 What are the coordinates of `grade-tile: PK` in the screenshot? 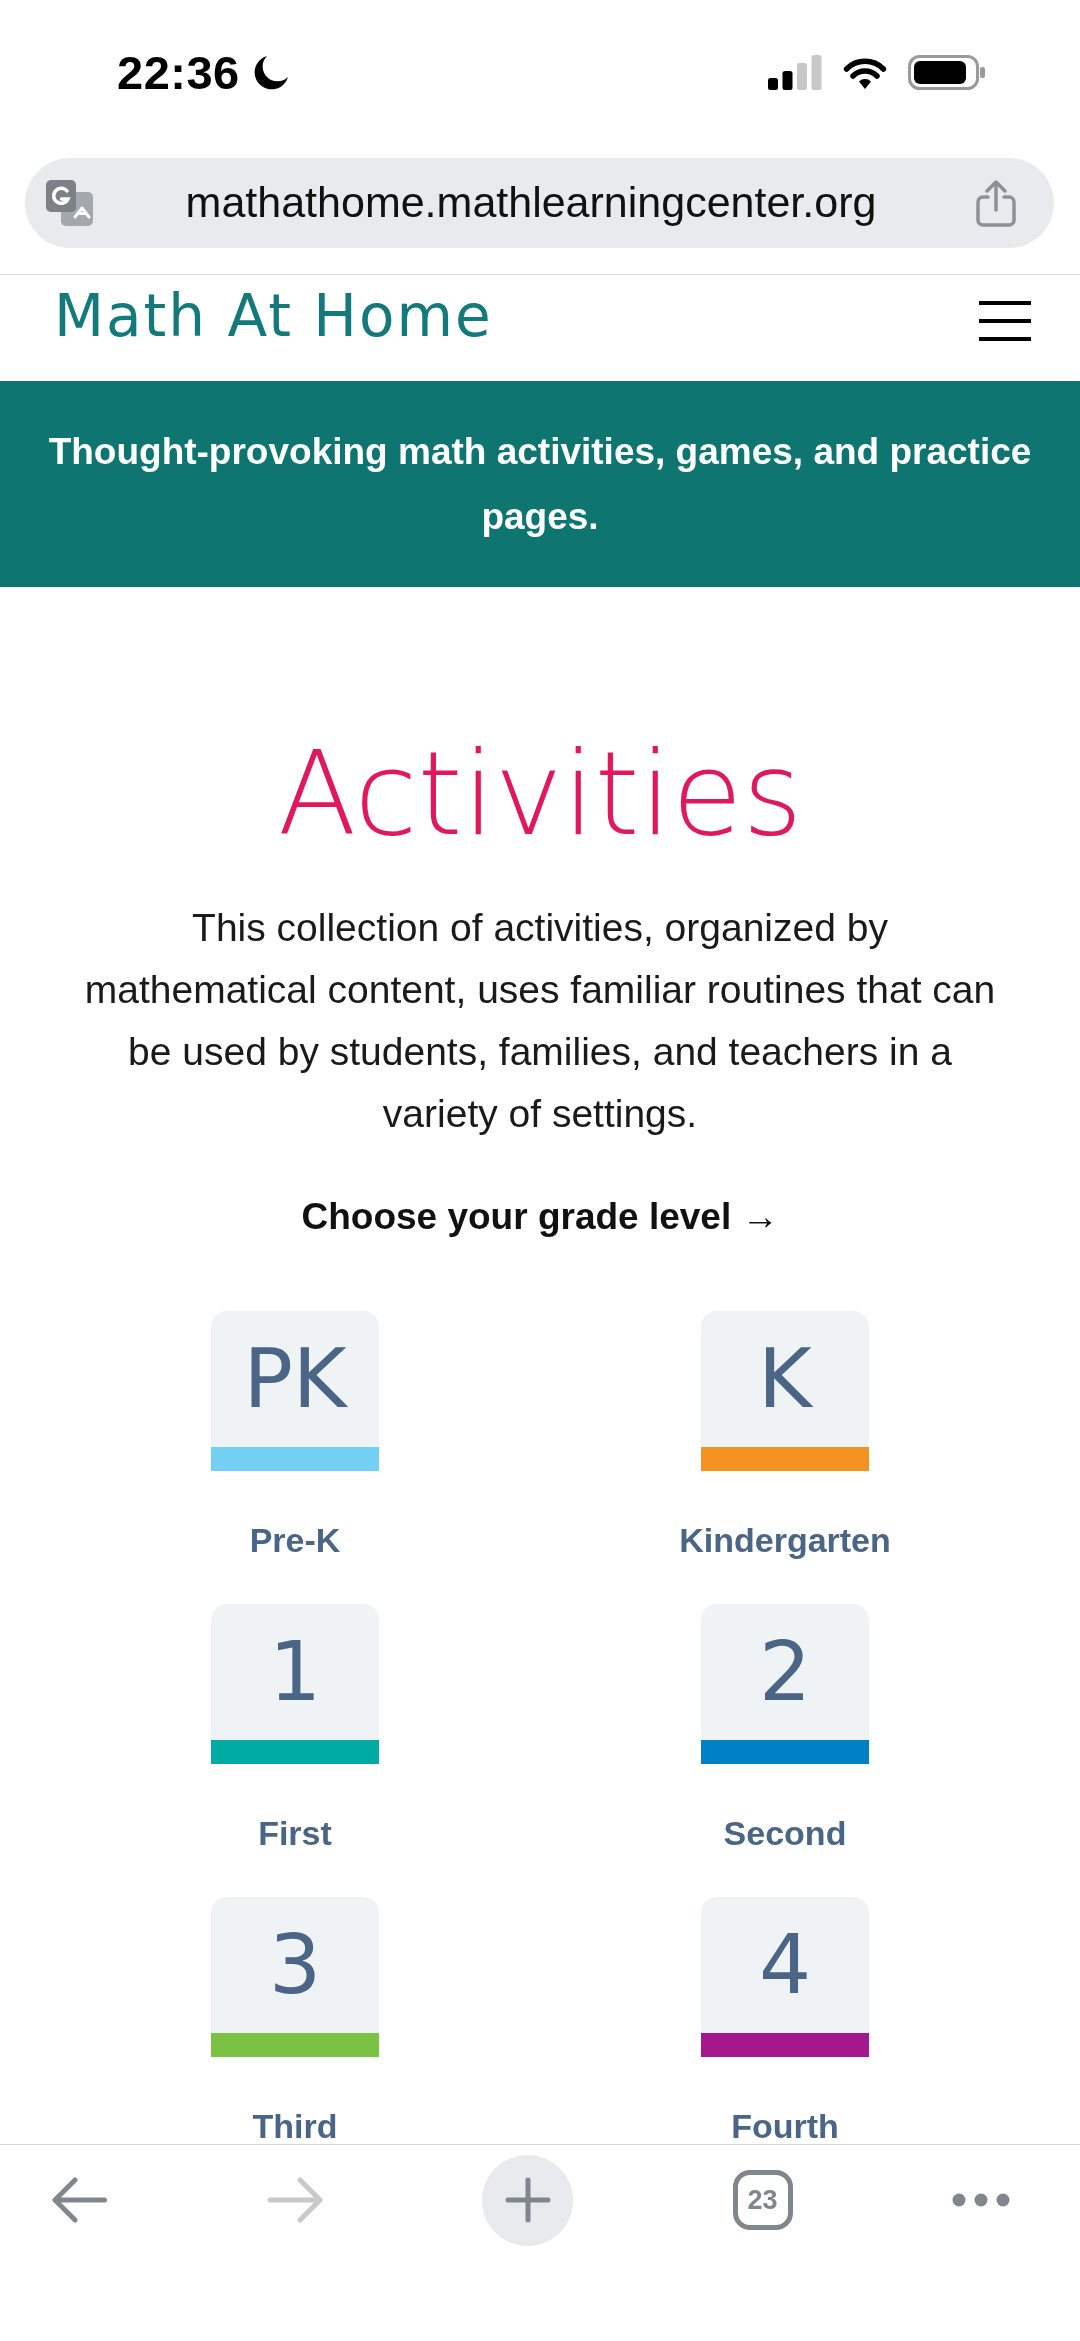 It's located at (295, 1391).